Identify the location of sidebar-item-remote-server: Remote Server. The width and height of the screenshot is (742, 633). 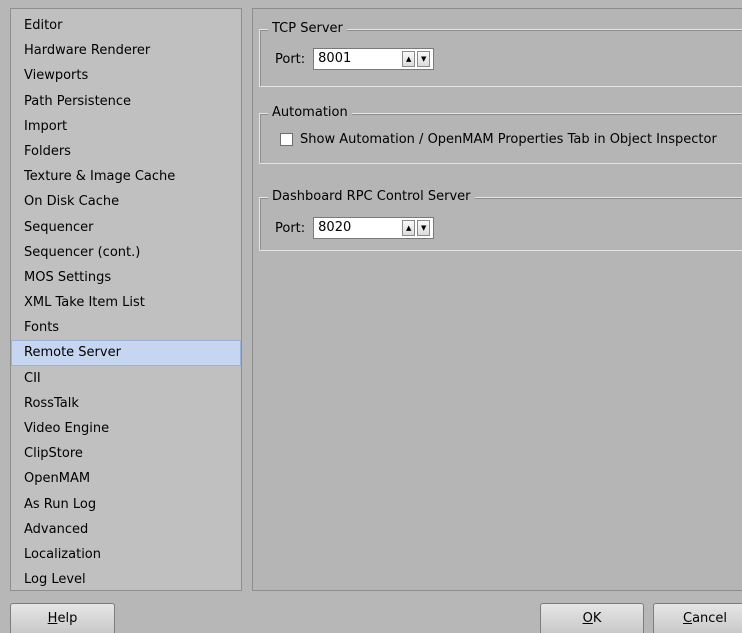
(126, 353).